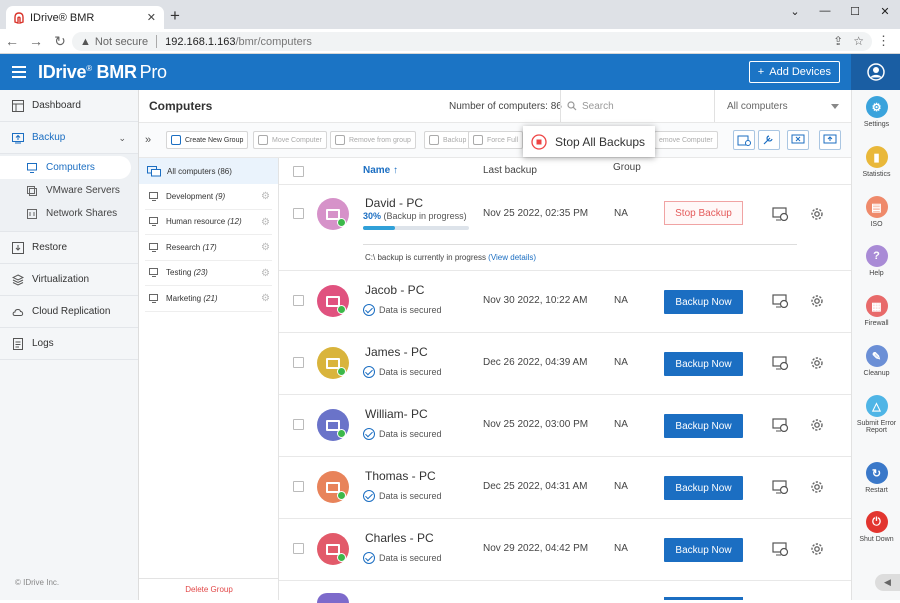 This screenshot has height=603, width=900. Describe the element at coordinates (208, 273) in the screenshot. I see `group-item: Testing (23) ⚙` at that location.